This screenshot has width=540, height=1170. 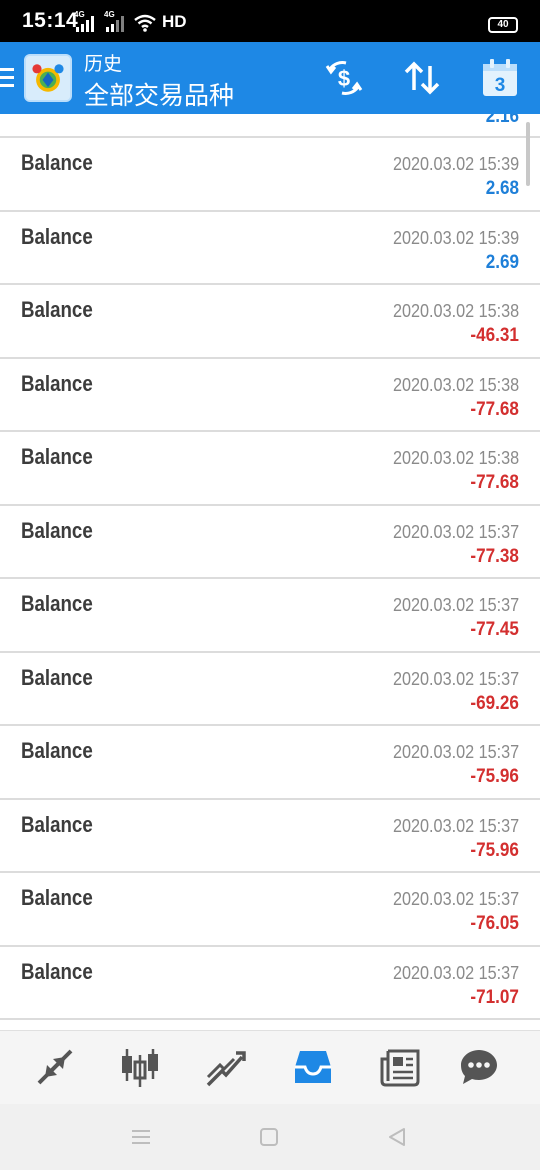 I want to click on row-amount: 2.69, so click(x=502, y=262).